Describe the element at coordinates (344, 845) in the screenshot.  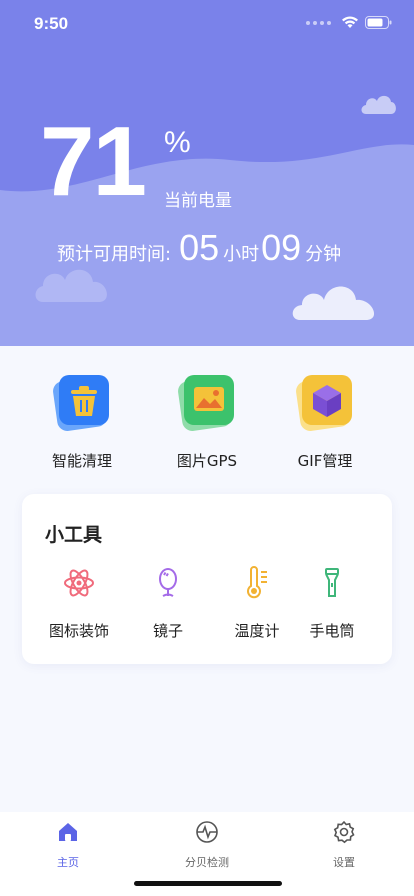
I see `tab-settings: 设置` at that location.